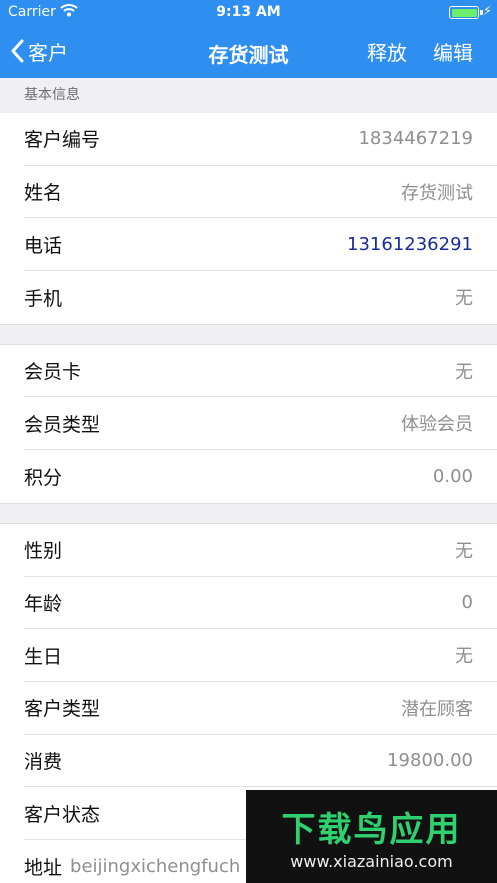  What do you see at coordinates (62, 814) in the screenshot?
I see `row-label: 客户状态` at bounding box center [62, 814].